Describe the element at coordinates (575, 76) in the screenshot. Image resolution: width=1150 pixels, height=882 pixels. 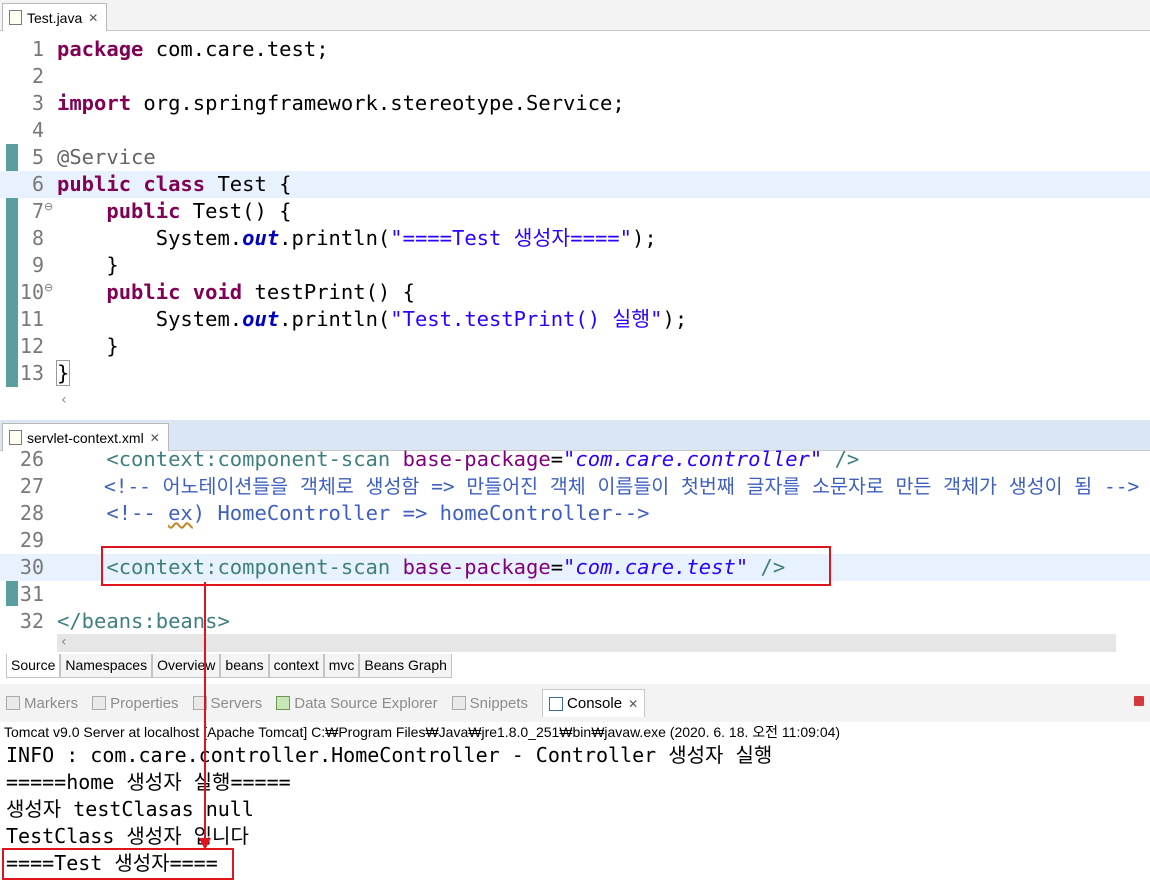
I see `code-line: 2` at that location.